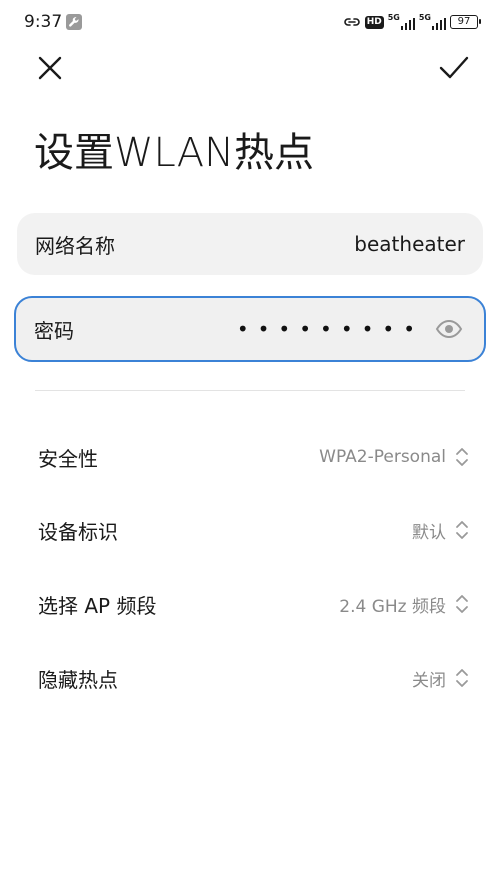 Image resolution: width=500 pixels, height=888 pixels. I want to click on status-bar: 9:37 HD 5G 5G 97, so click(250, 22).